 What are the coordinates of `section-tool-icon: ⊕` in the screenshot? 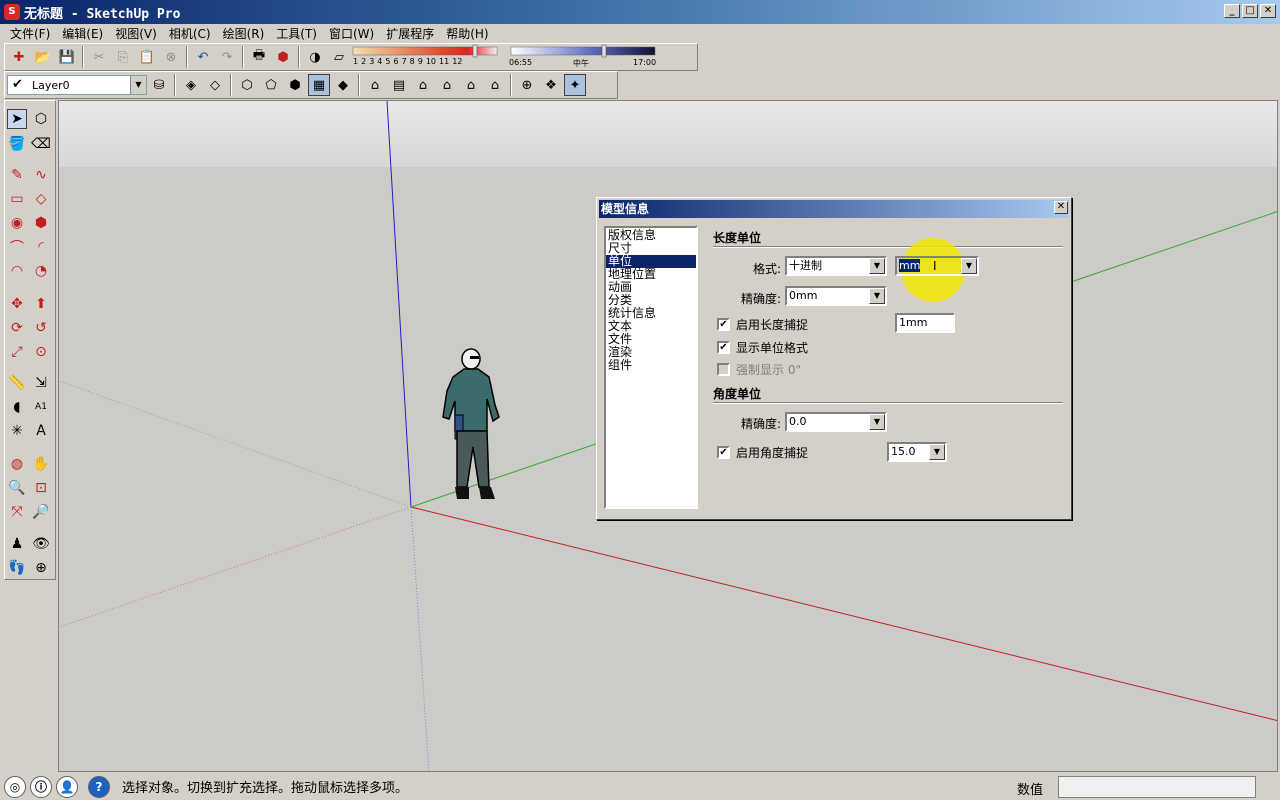 It's located at (41, 568).